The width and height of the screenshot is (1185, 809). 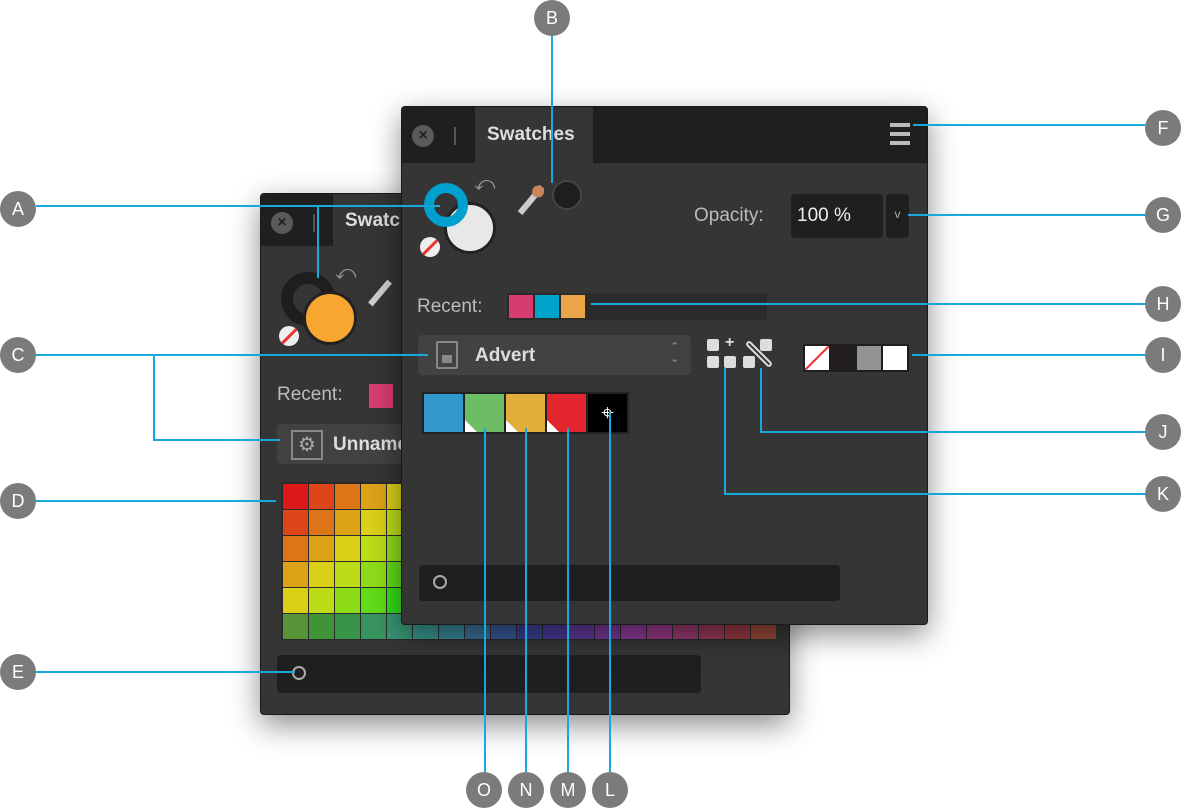 What do you see at coordinates (1163, 304) in the screenshot?
I see `callout-h: H` at bounding box center [1163, 304].